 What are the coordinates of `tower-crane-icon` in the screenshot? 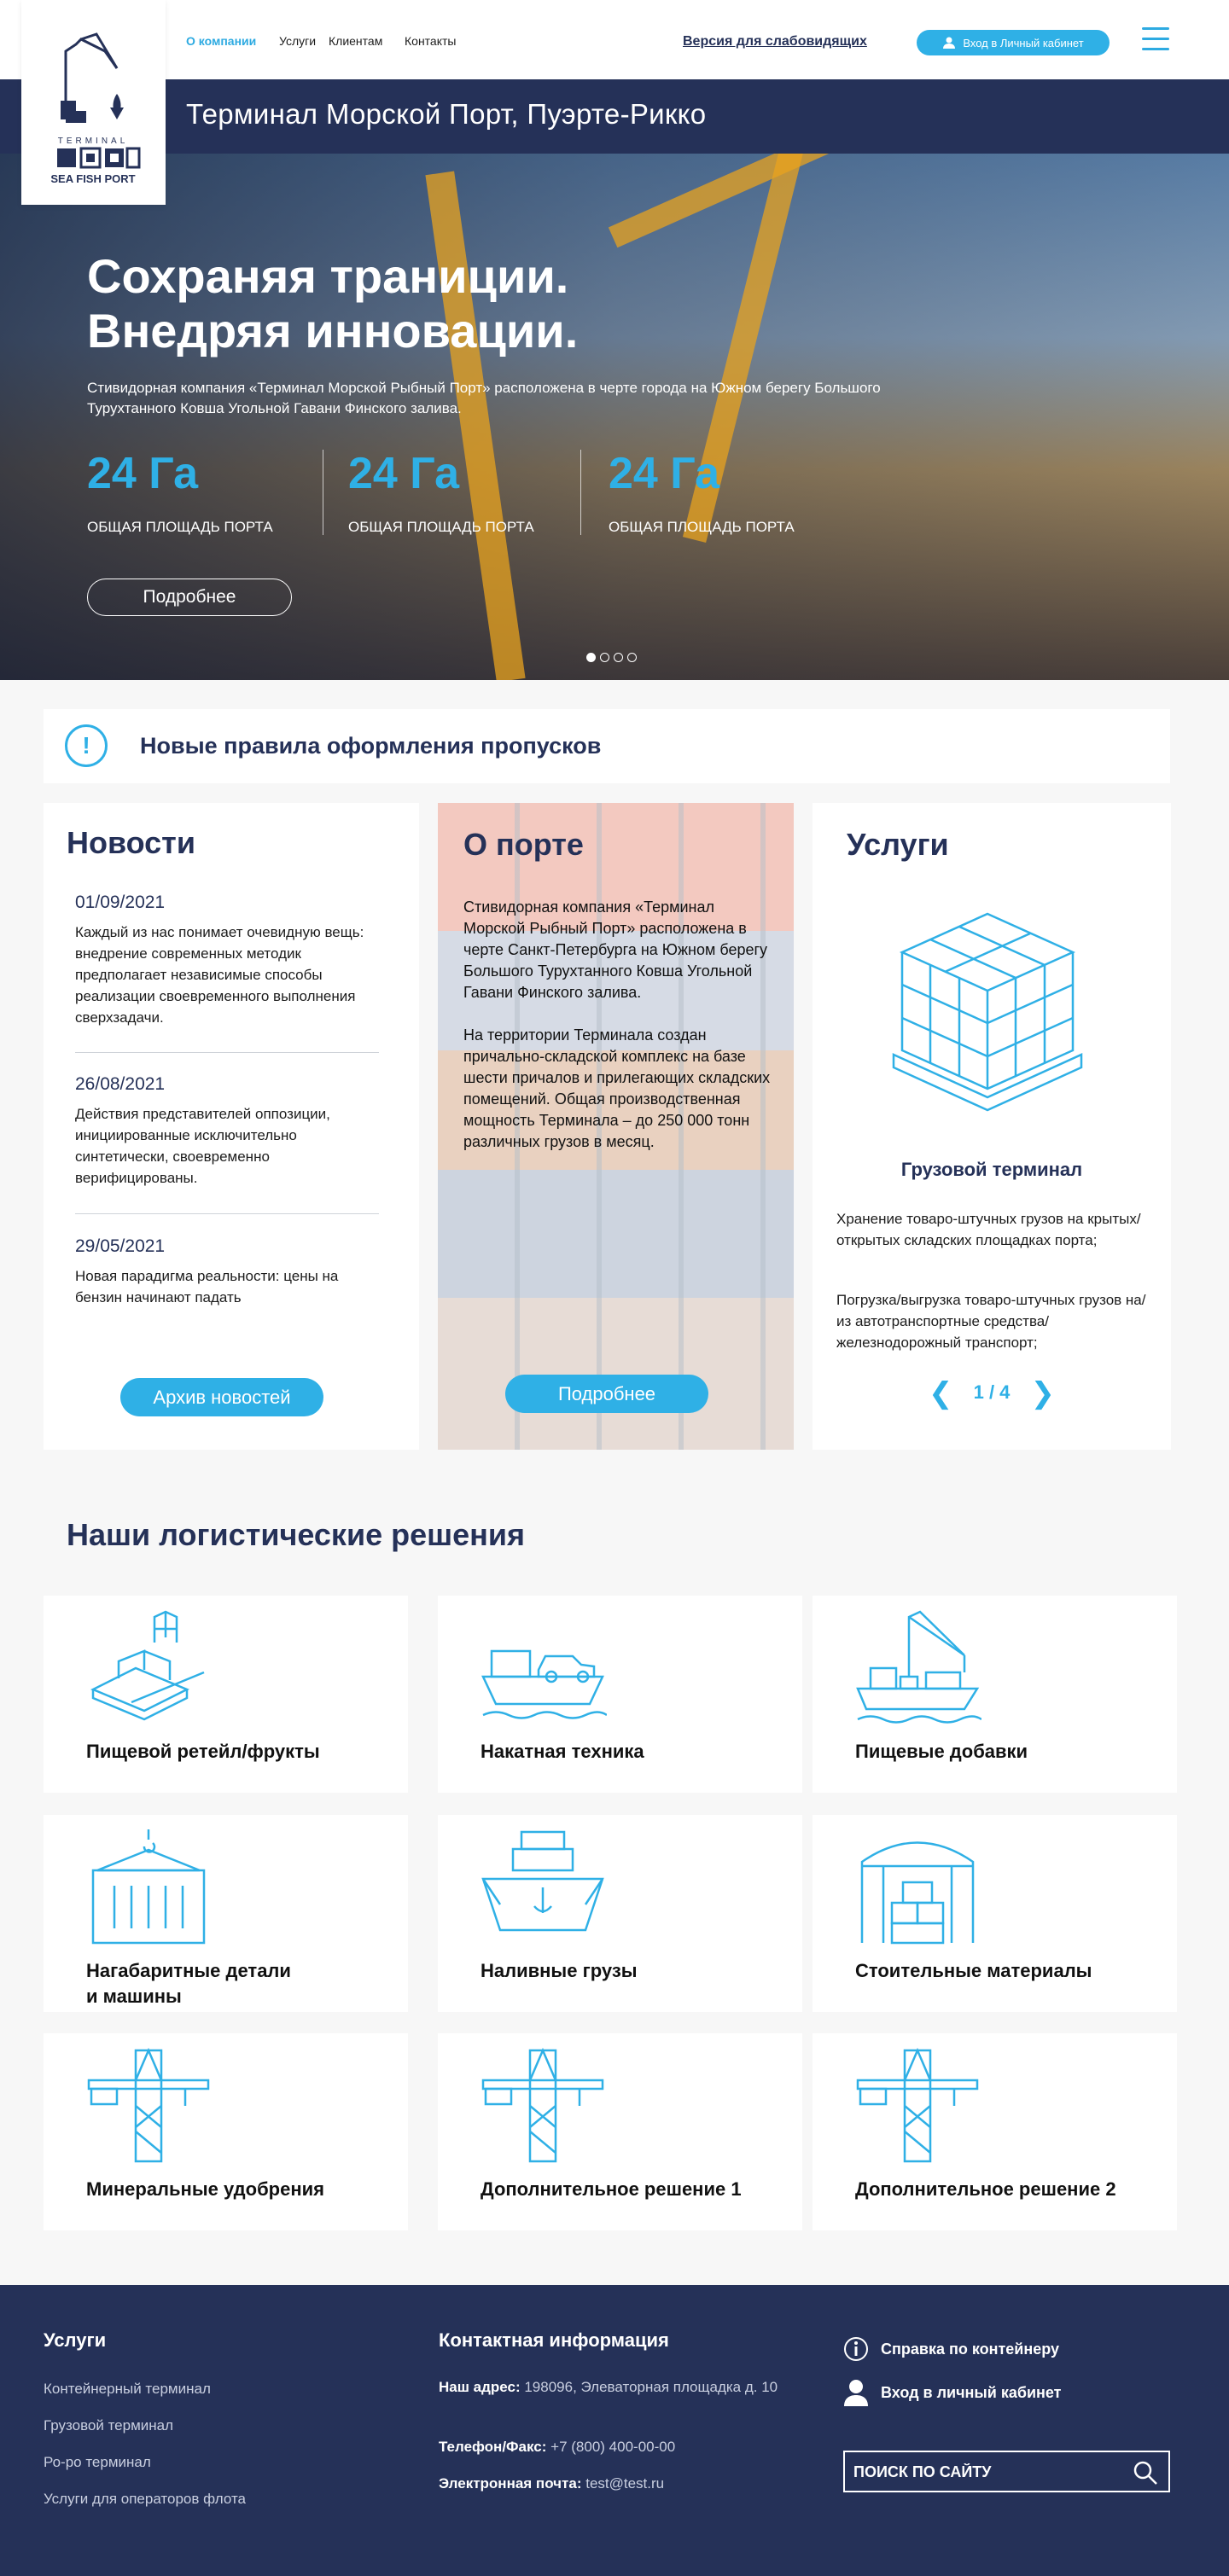 It's located at (542, 2105).